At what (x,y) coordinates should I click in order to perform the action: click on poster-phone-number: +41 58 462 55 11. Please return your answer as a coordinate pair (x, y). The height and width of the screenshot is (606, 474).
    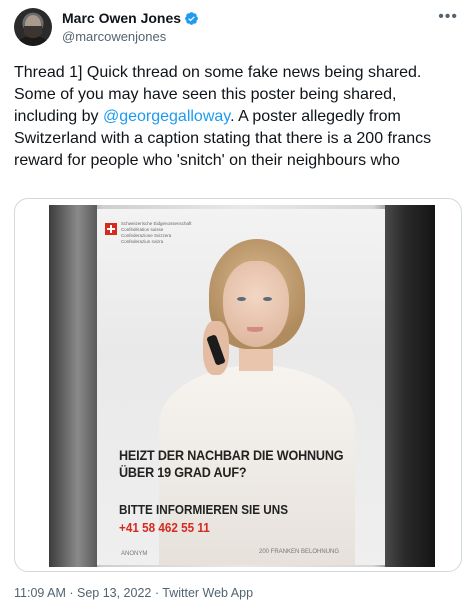
    Looking at the image, I should click on (164, 527).